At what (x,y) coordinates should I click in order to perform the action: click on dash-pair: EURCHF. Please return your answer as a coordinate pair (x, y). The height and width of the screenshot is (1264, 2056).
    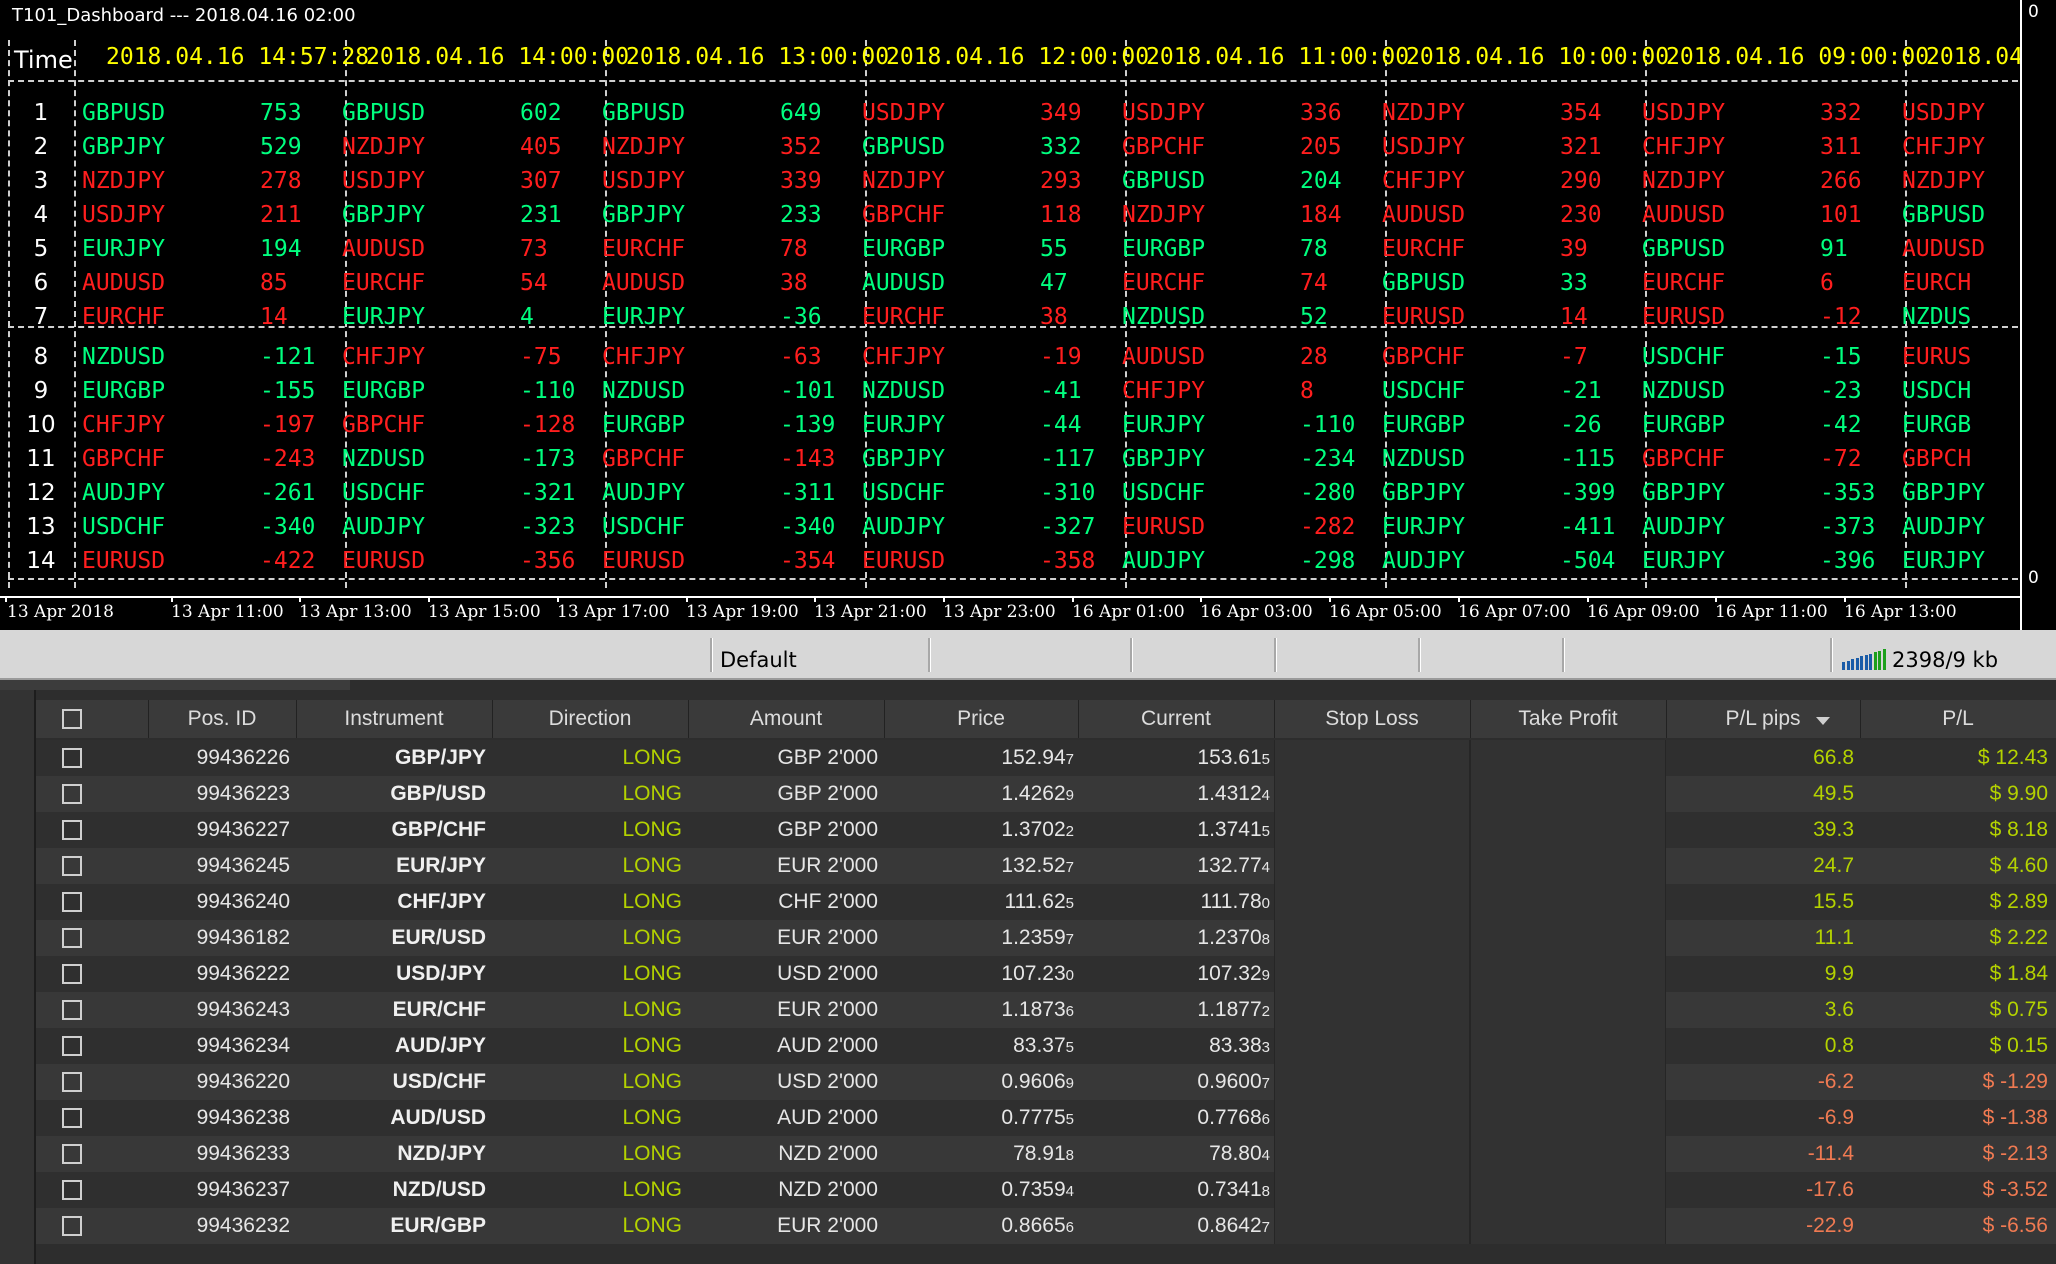
    Looking at the image, I should click on (1424, 249).